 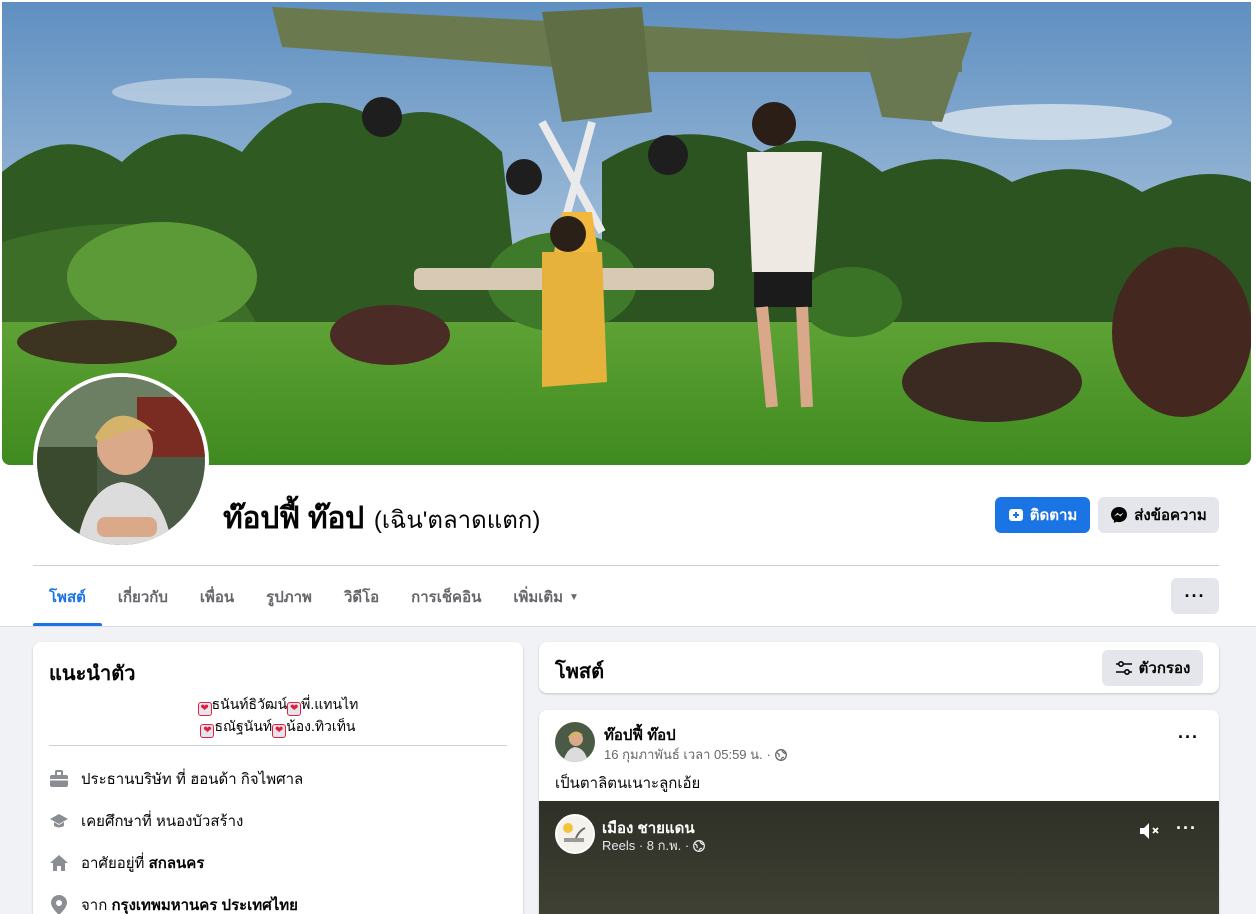 What do you see at coordinates (1119, 515) in the screenshot?
I see `messenger-icon` at bounding box center [1119, 515].